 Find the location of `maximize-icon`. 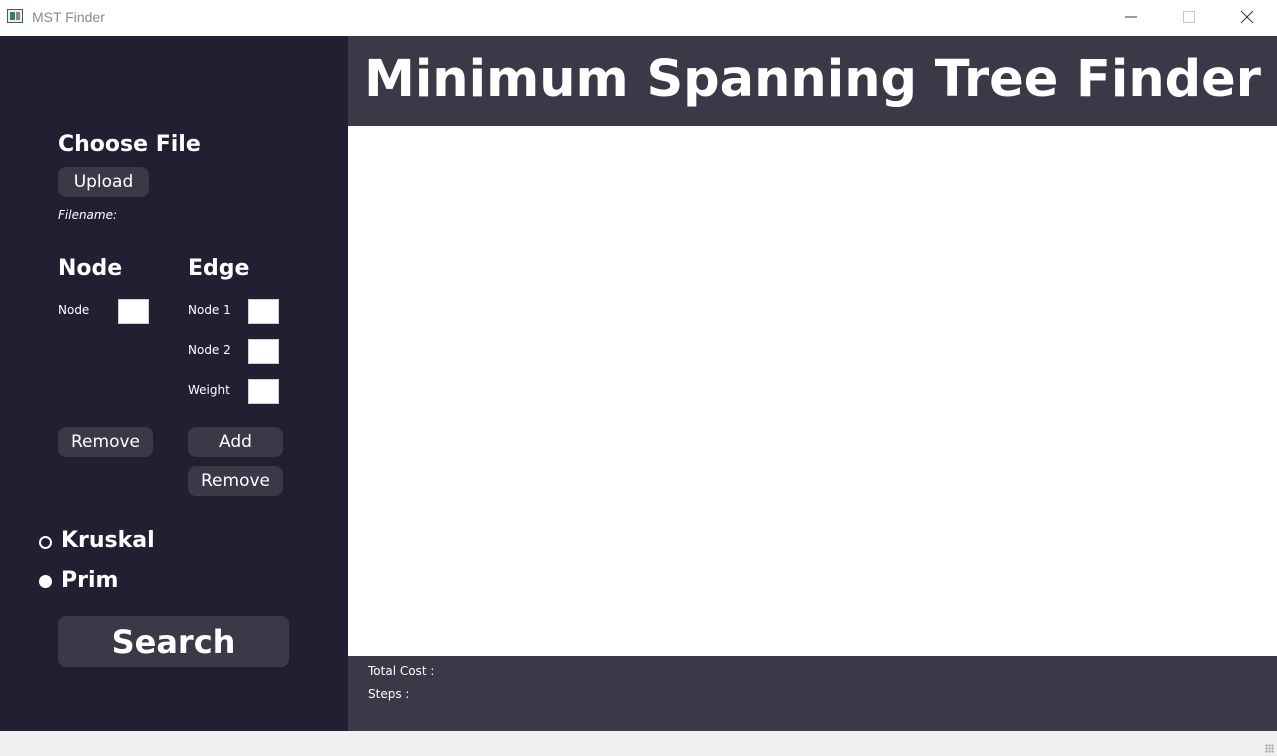

maximize-icon is located at coordinates (1189, 17).